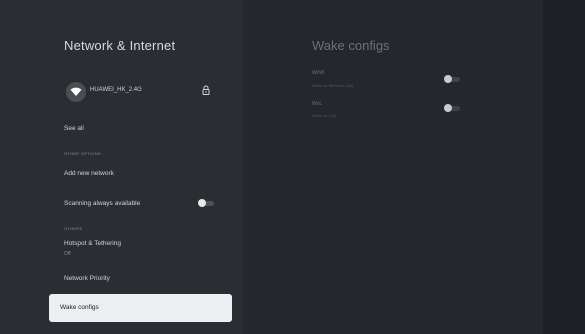 Image resolution: width=585 pixels, height=334 pixels. I want to click on others-header: OTHERS, so click(73, 228).